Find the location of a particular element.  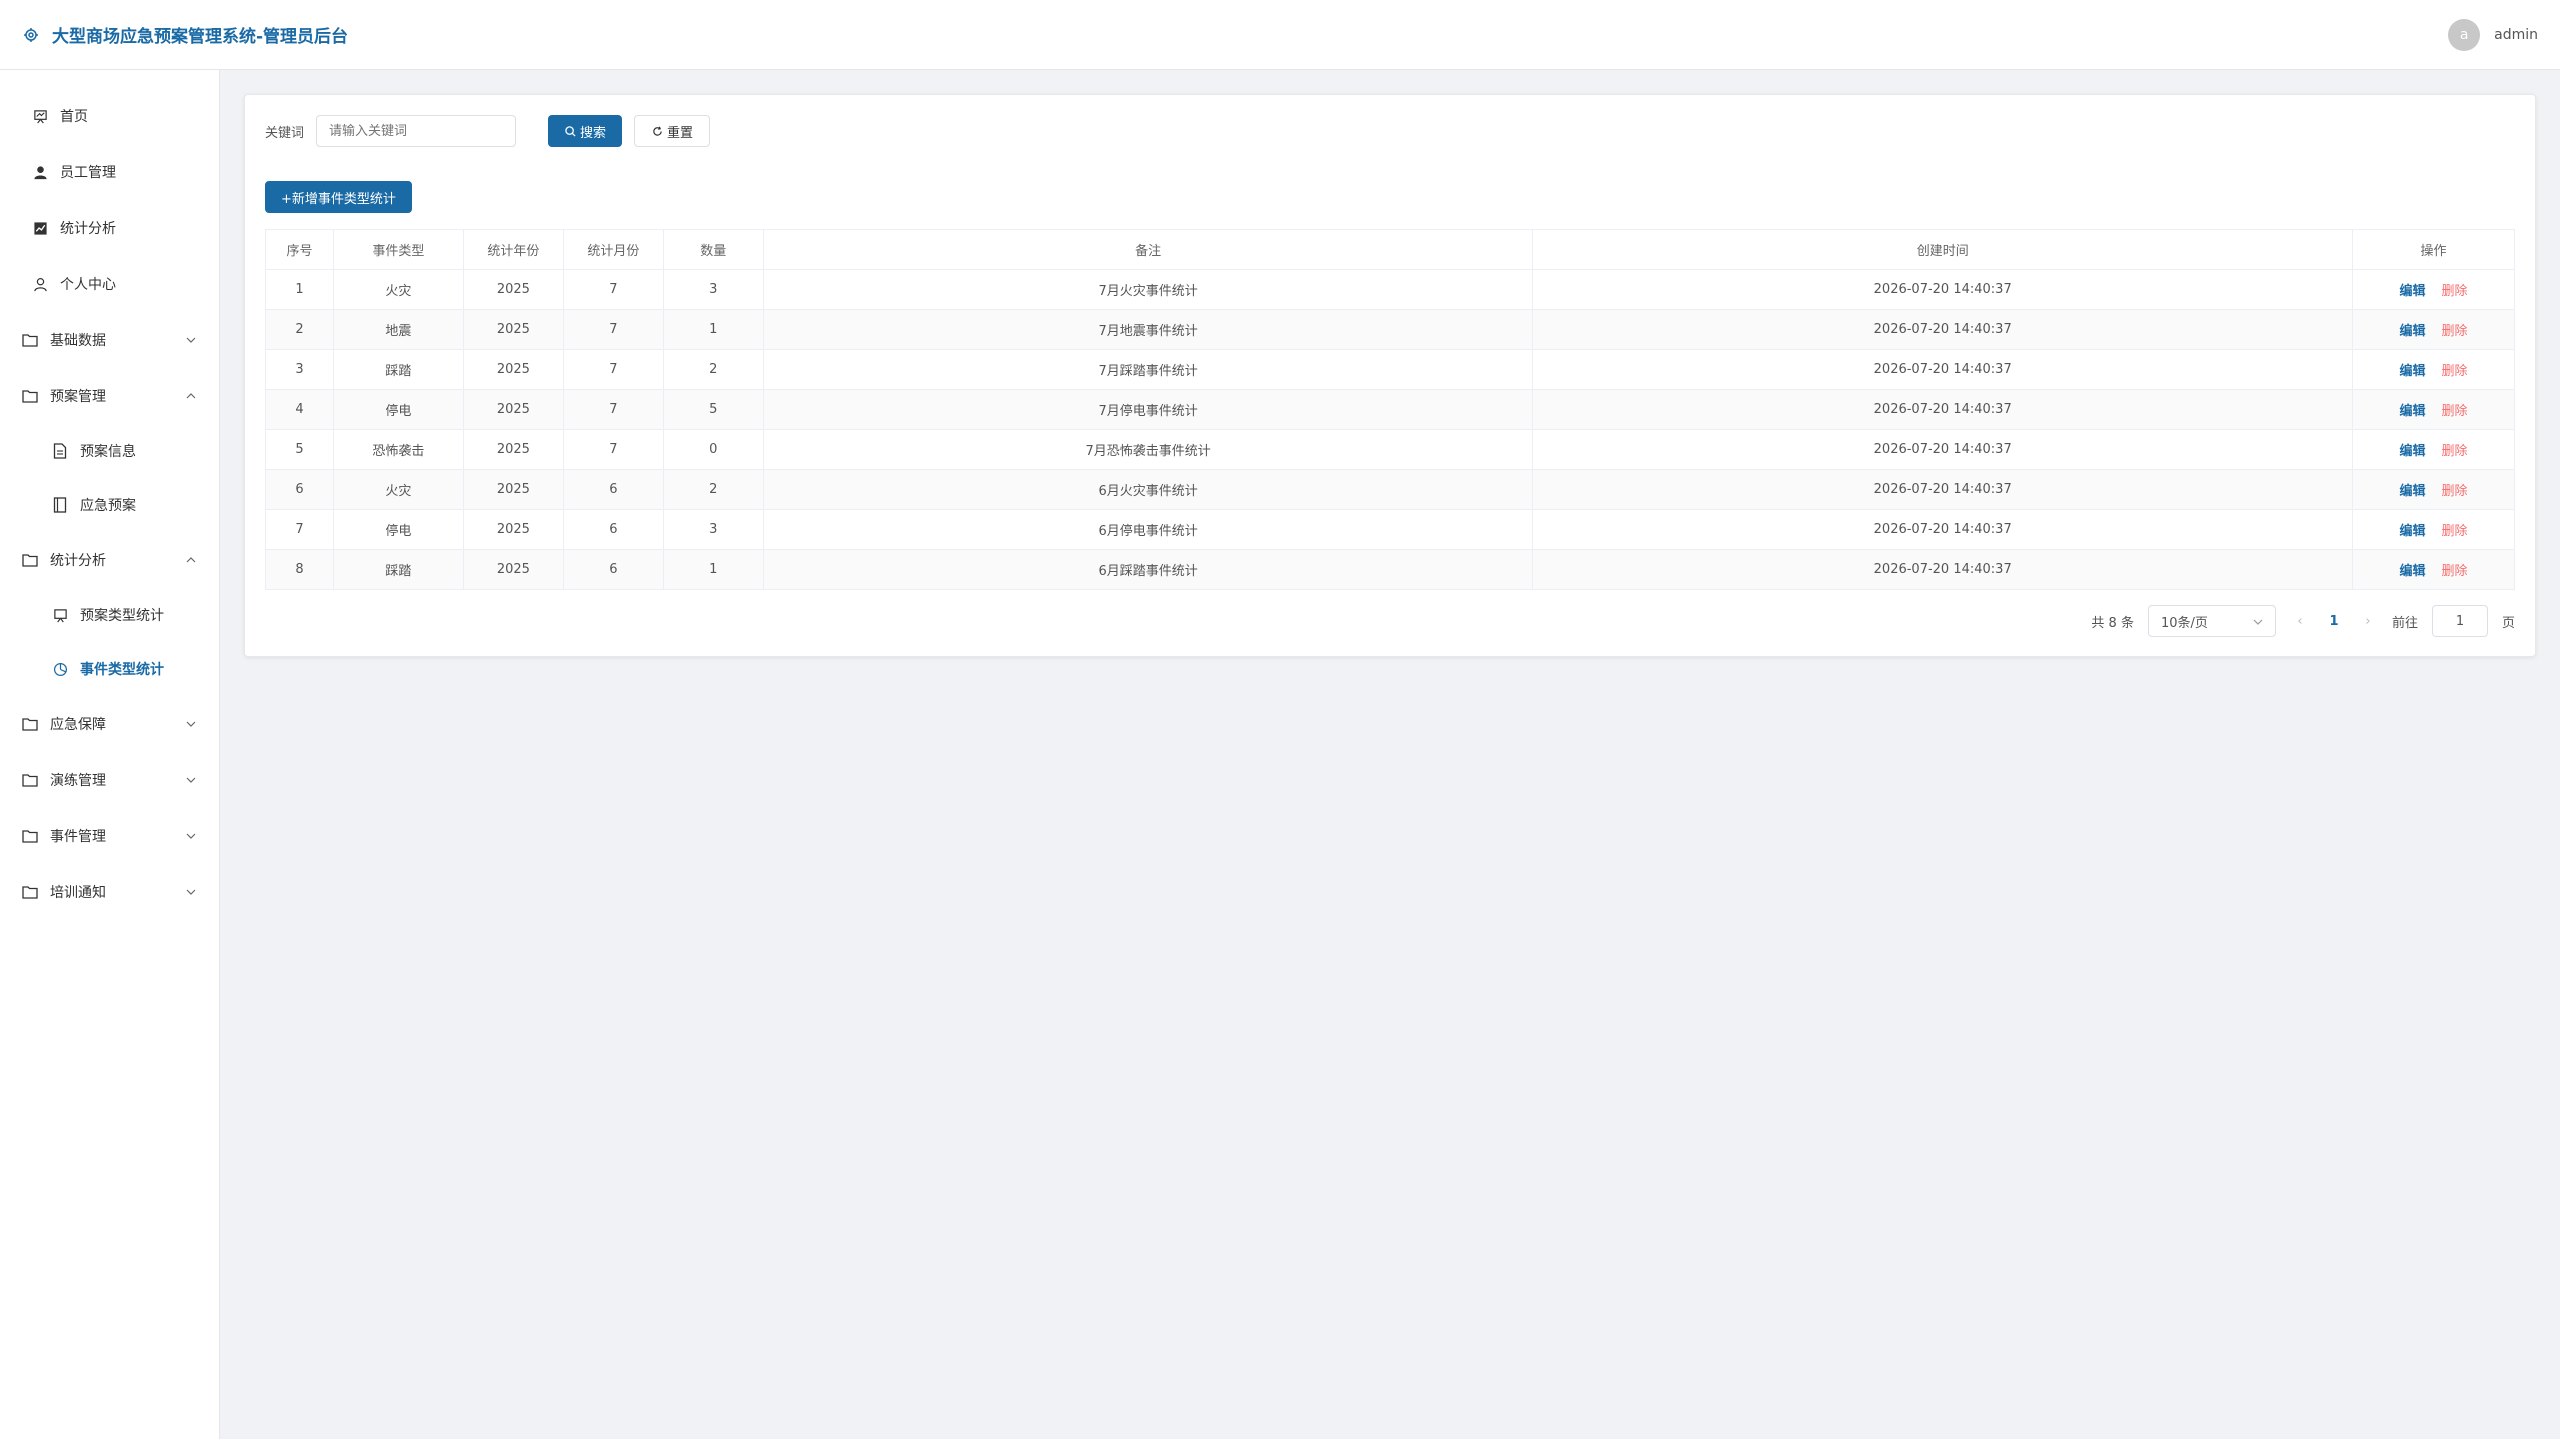

sidebar-item-label: 应急保障 is located at coordinates (78, 725).